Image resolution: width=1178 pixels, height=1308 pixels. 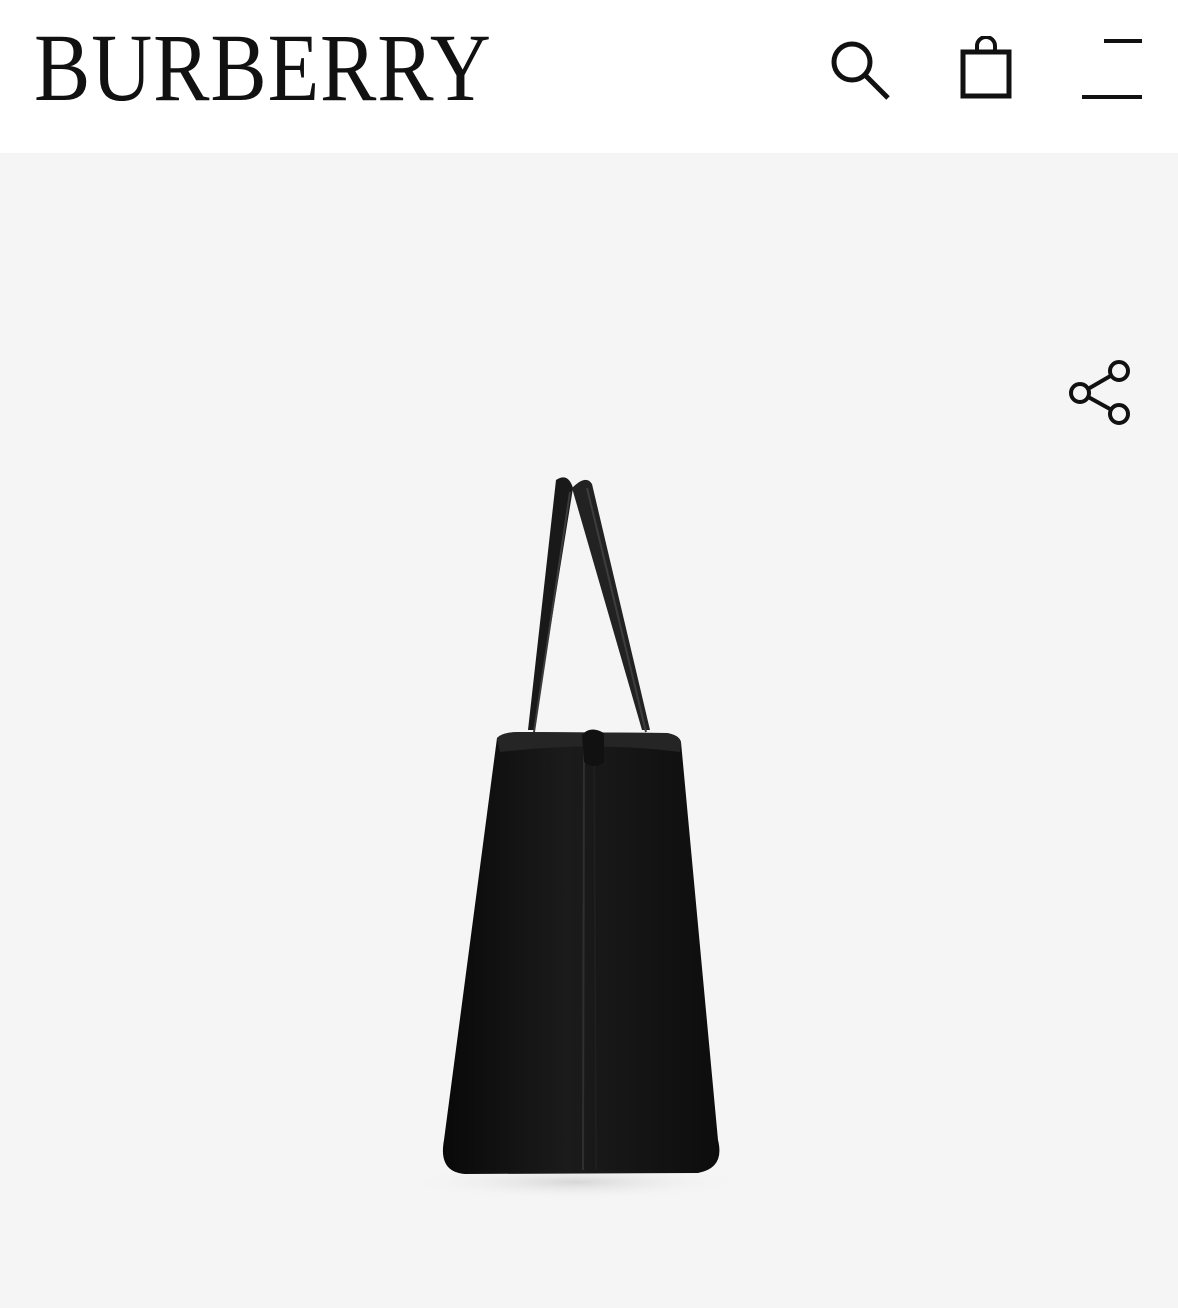 I want to click on share-button, so click(x=1101, y=393).